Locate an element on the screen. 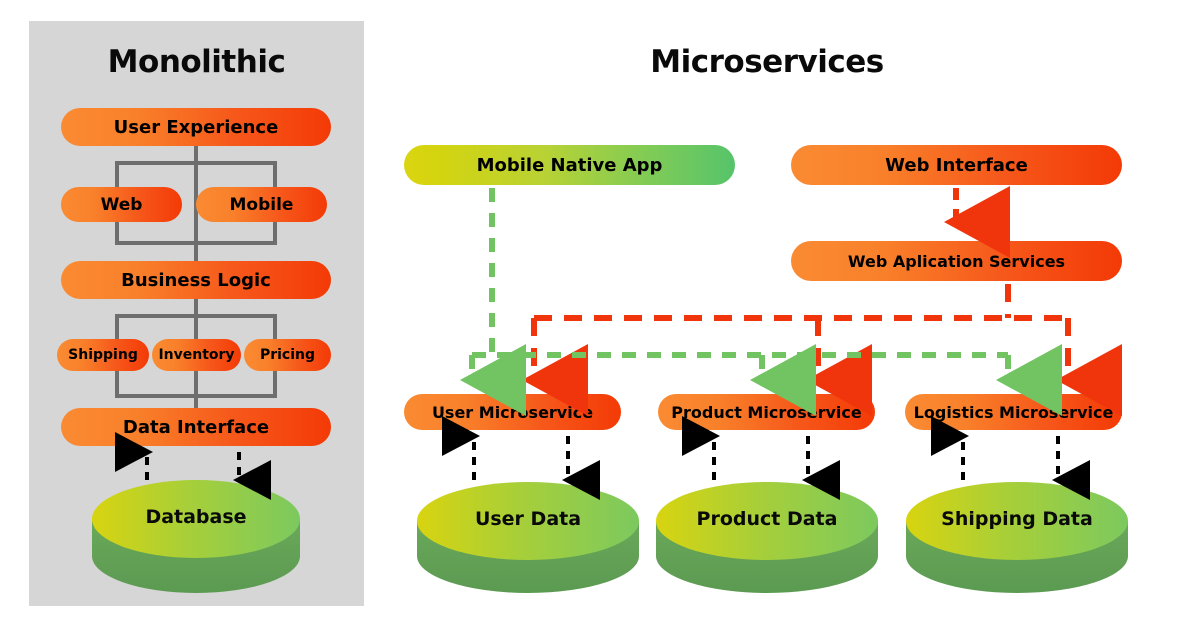 The width and height of the screenshot is (1186, 628). monolith-inventory-box: Inventory is located at coordinates (196, 355).